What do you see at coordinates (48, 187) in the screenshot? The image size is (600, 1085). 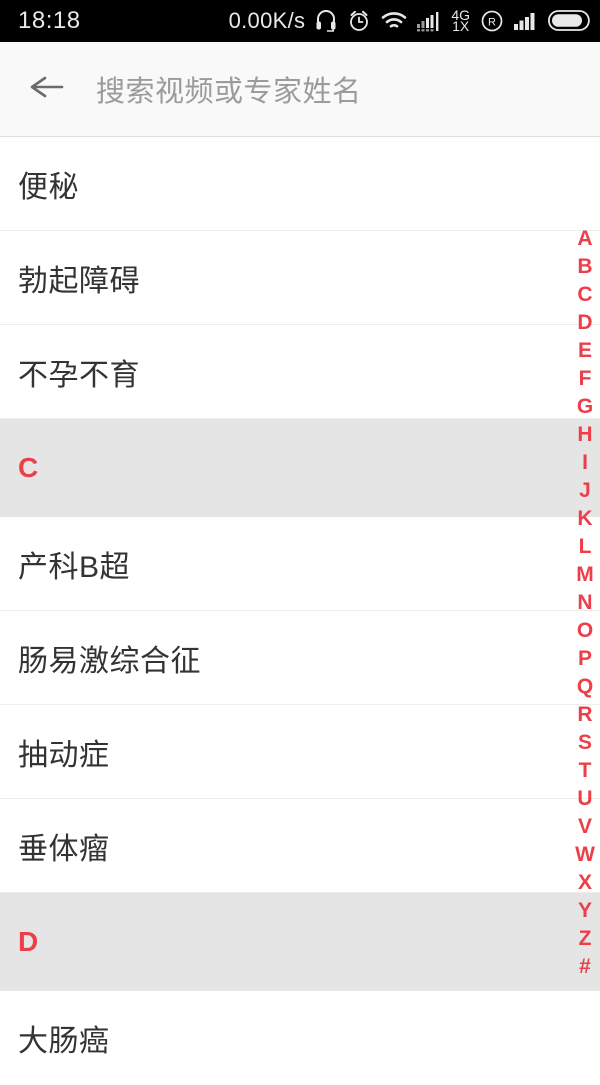 I see `list-item-label: 便秘` at bounding box center [48, 187].